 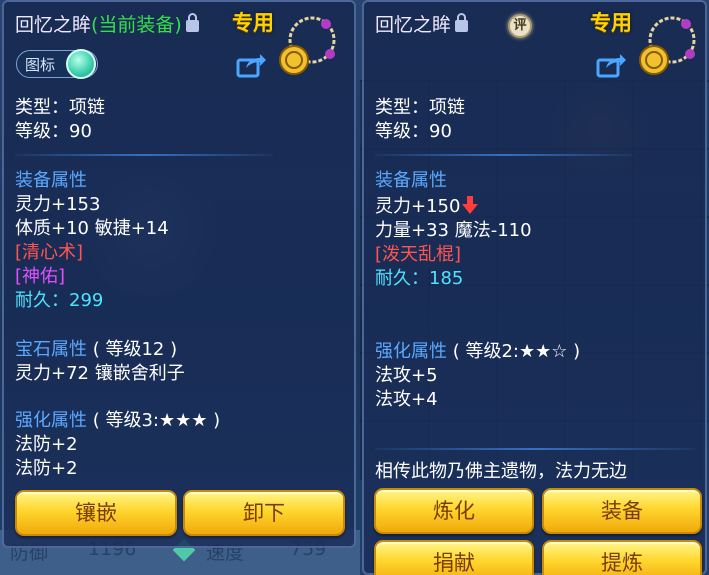 I want to click on attr-line: 灵力+153, so click(x=58, y=204).